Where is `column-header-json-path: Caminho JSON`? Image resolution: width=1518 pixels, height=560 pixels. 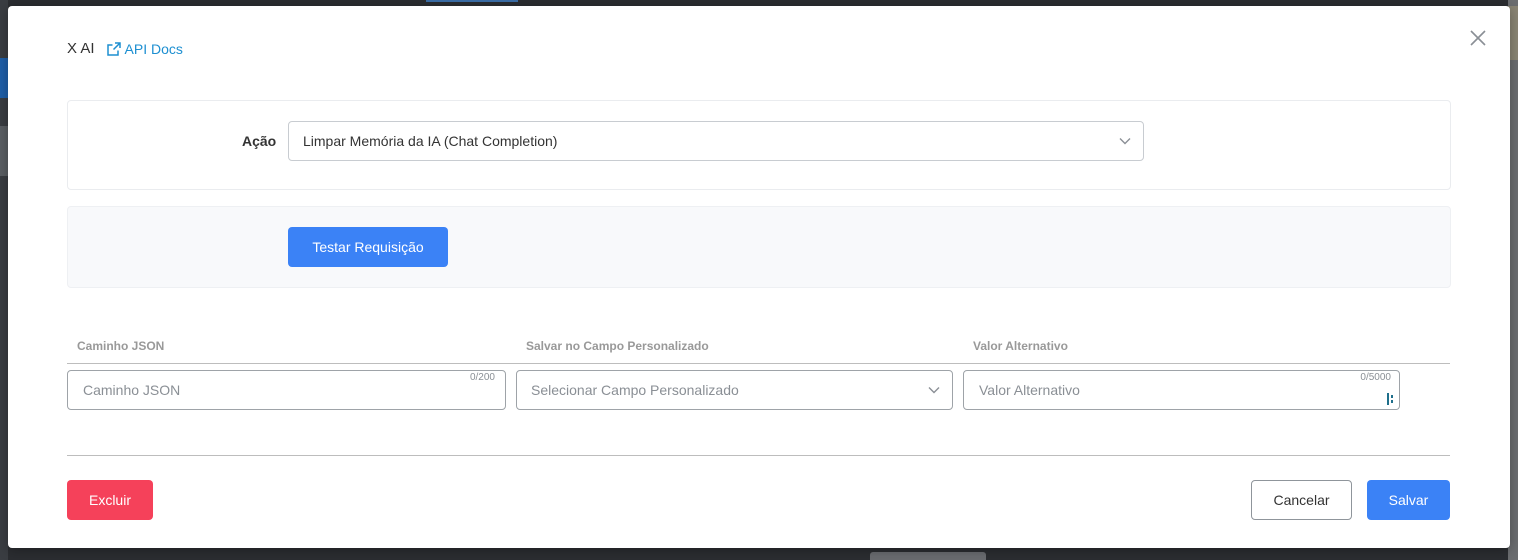 column-header-json-path: Caminho JSON is located at coordinates (121, 346).